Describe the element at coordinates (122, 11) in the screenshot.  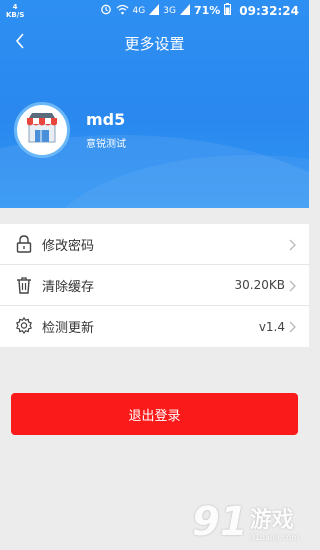
I see `wifi-icon` at that location.